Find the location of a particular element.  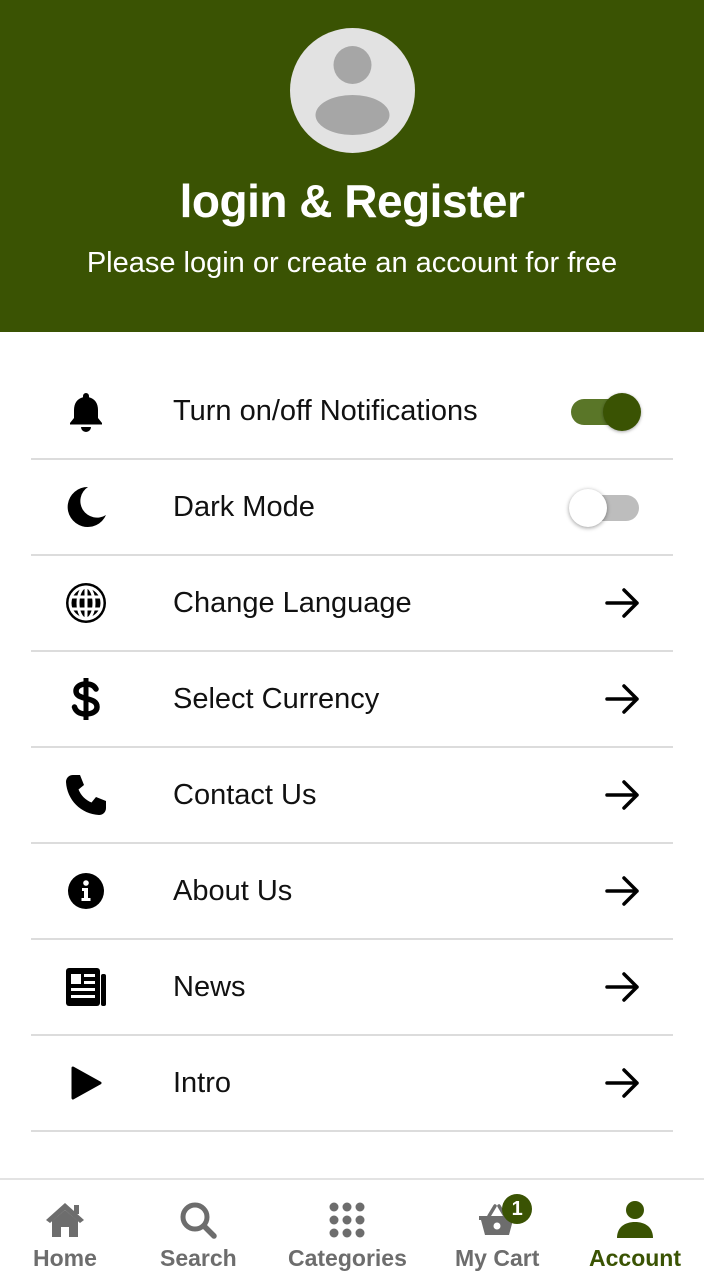

menu-item-change-language: Change Language is located at coordinates (352, 604).